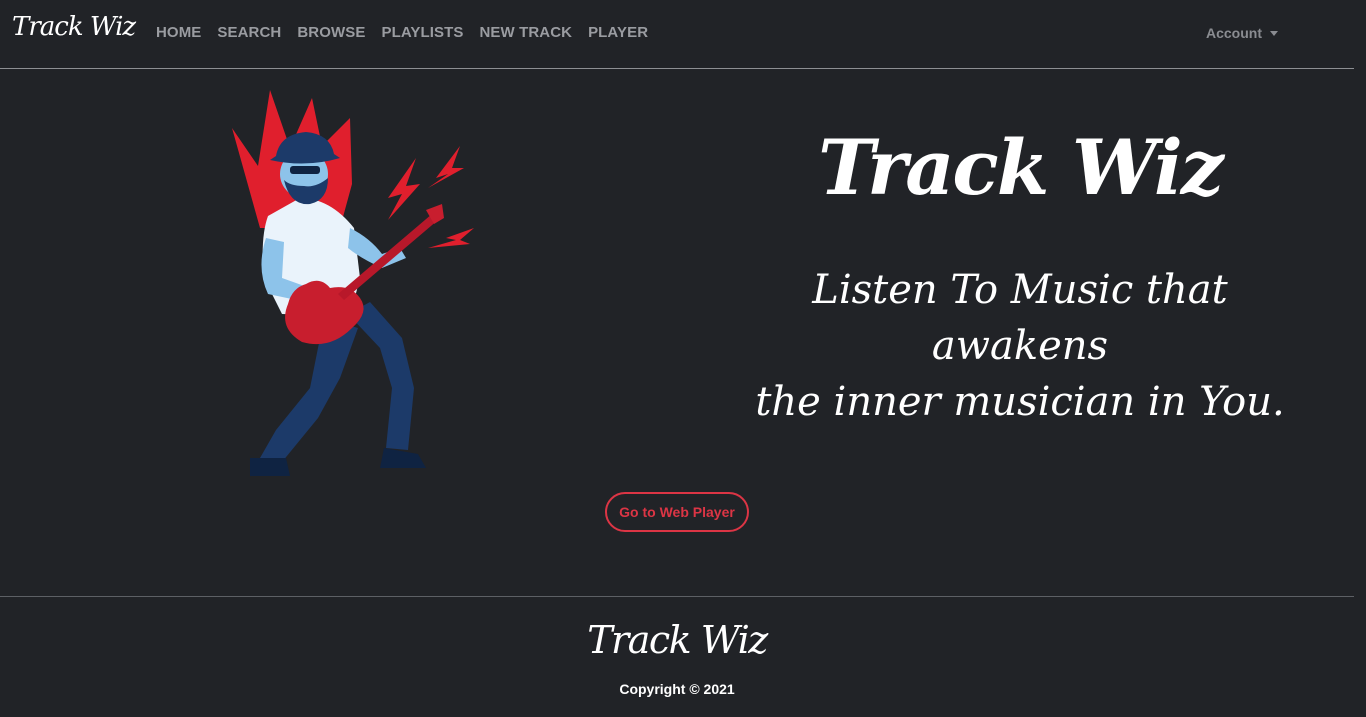 The width and height of the screenshot is (1366, 717). Describe the element at coordinates (249, 32) in the screenshot. I see `nav-search: SEARCH` at that location.